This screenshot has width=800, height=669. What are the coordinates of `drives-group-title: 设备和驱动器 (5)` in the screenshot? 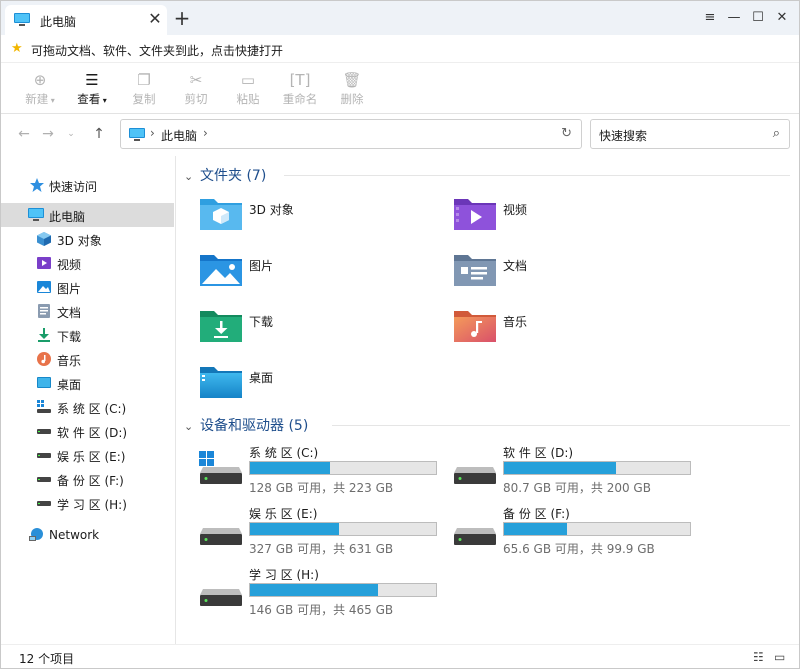 It's located at (254, 426).